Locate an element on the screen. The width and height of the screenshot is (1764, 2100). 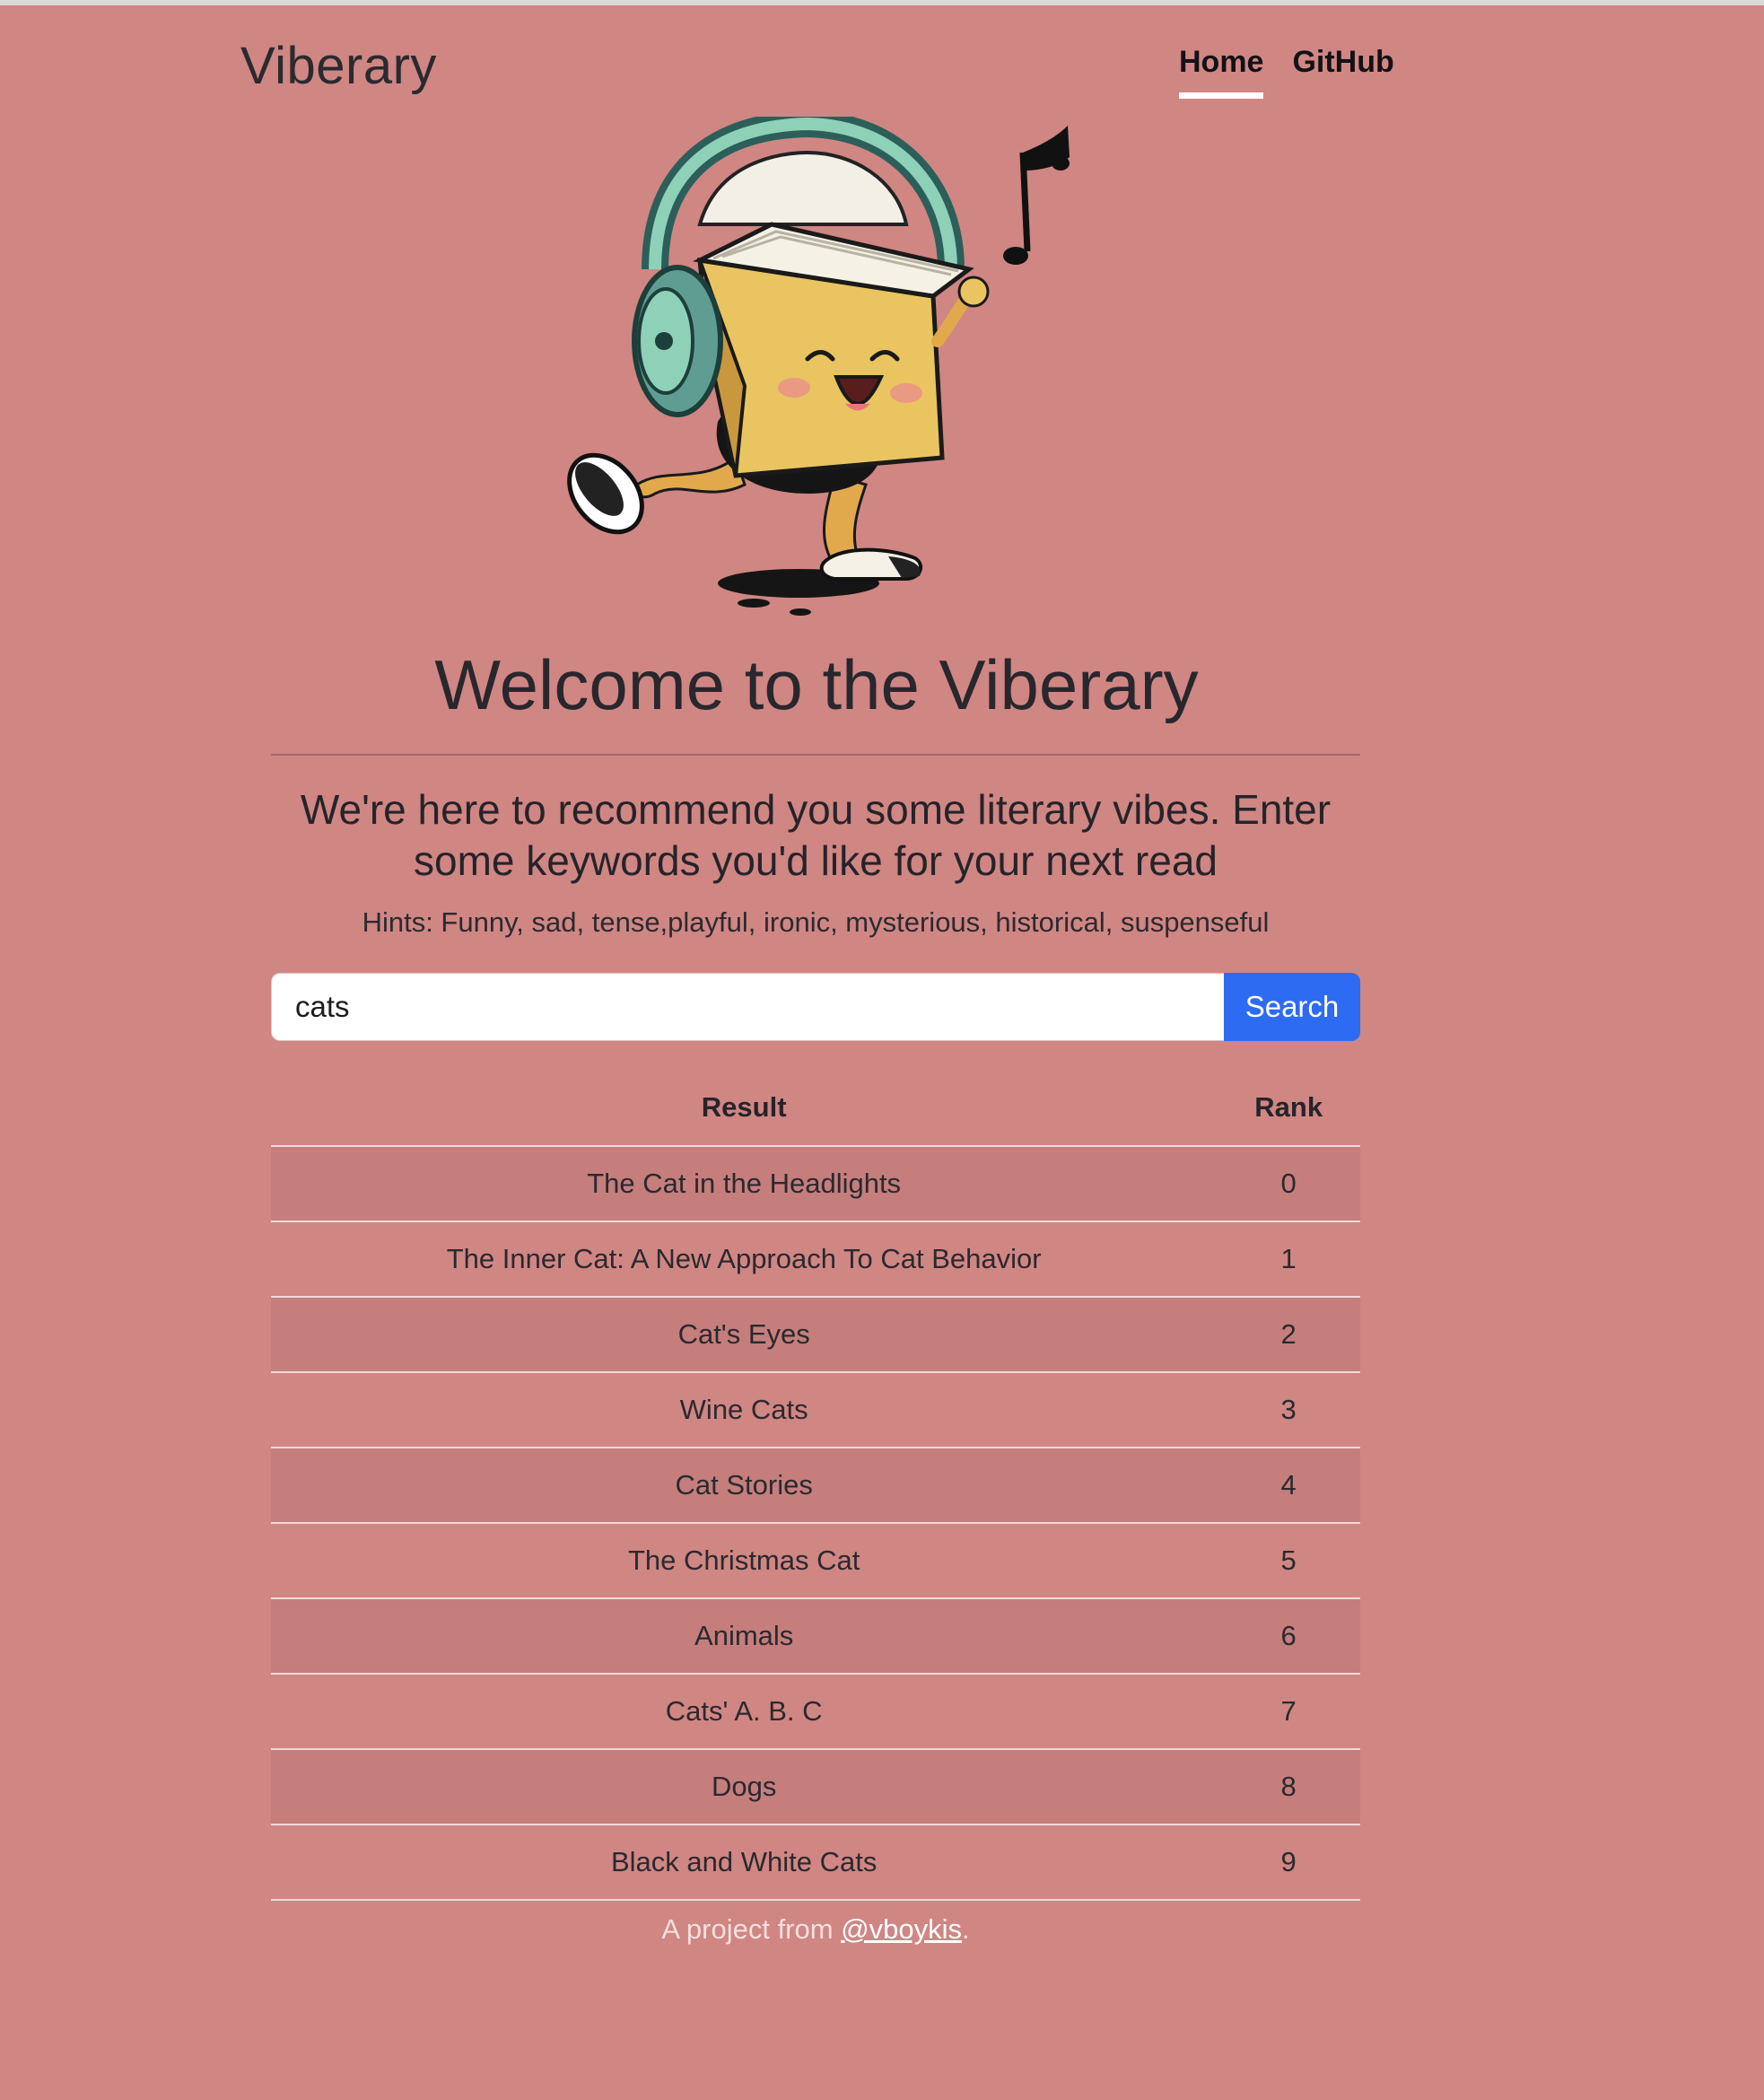
footer-suffix: . is located at coordinates (966, 1929).